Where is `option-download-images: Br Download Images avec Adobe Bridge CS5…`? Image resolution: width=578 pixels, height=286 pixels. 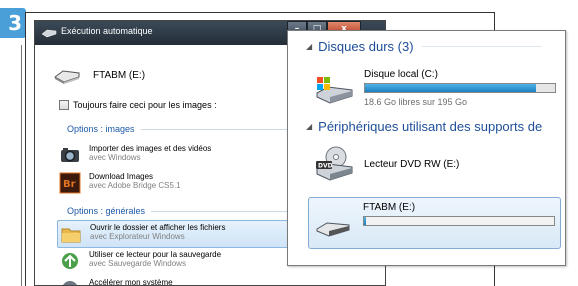 option-download-images: Br Download Images avec Adobe Bridge CS5… is located at coordinates (174, 183).